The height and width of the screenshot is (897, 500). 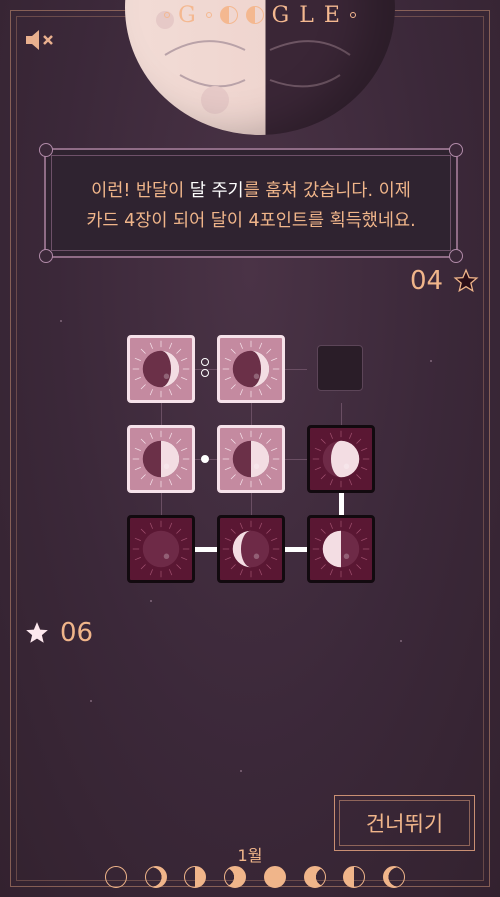 I want to click on dark-card-last-quarter, so click(x=341, y=549).